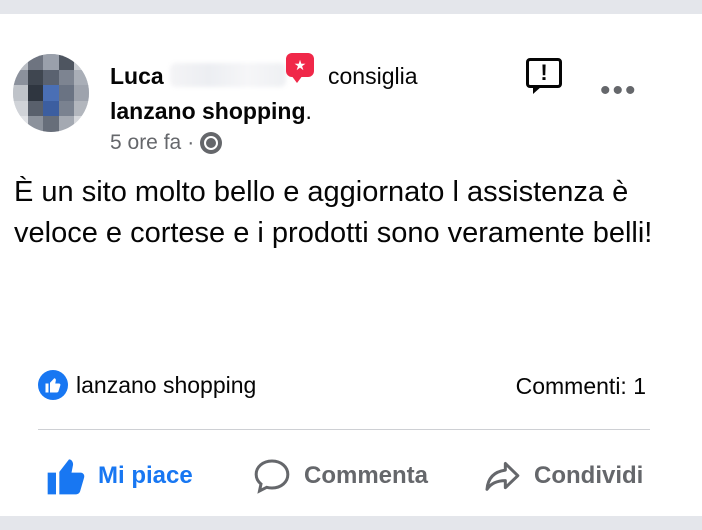  Describe the element at coordinates (208, 111) in the screenshot. I see `page-name: lanzano shopping` at that location.